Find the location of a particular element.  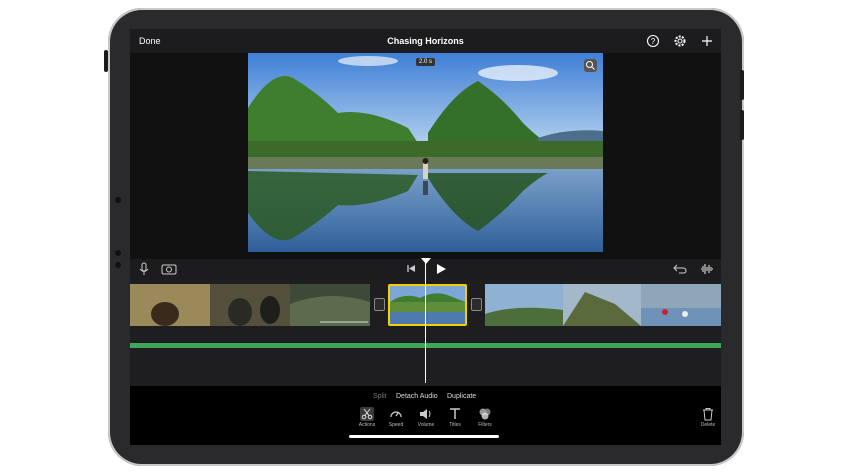

scissors-icon is located at coordinates (367, 414).